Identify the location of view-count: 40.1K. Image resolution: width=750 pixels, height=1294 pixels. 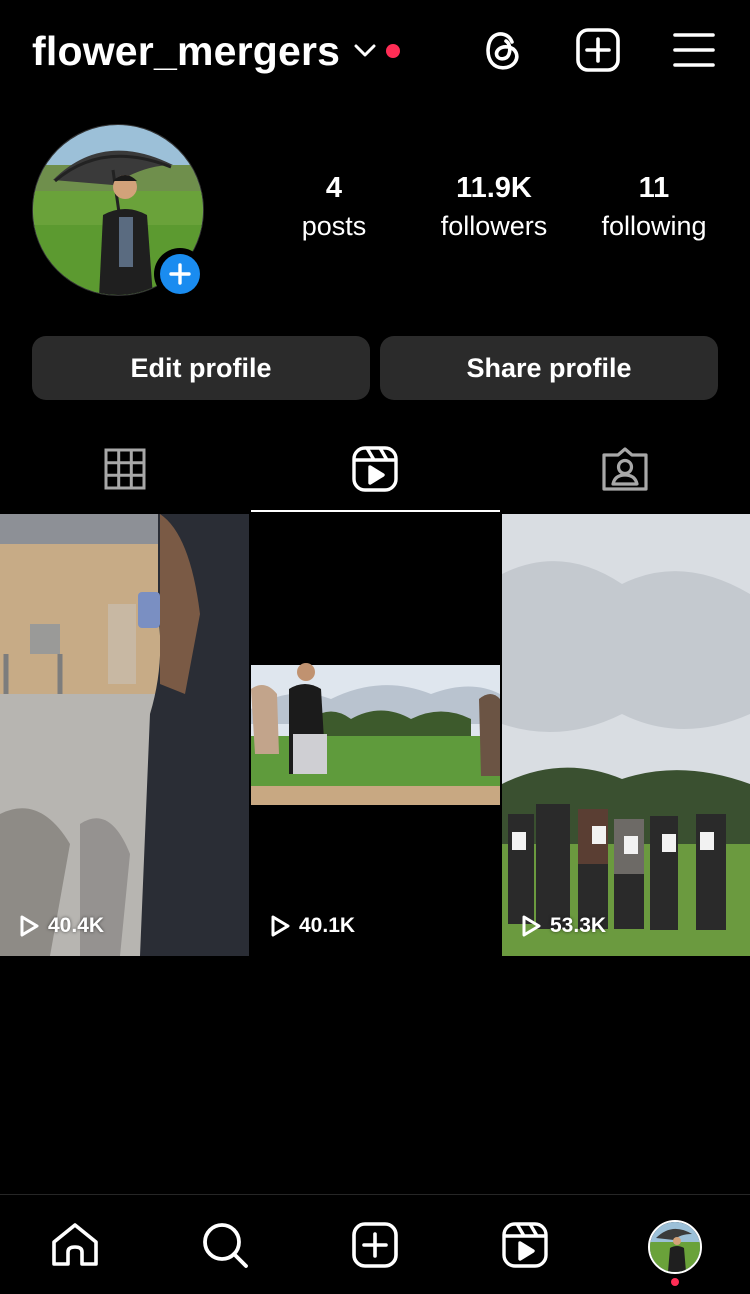
(312, 926).